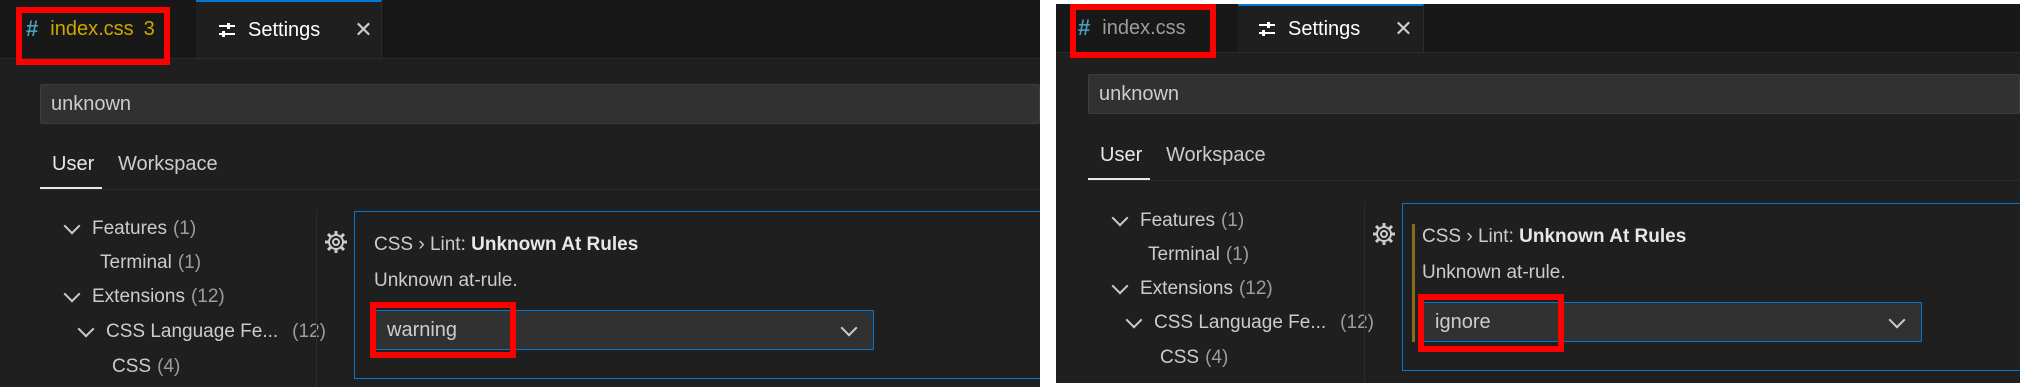  What do you see at coordinates (422, 329) in the screenshot?
I see `select-value: warning` at bounding box center [422, 329].